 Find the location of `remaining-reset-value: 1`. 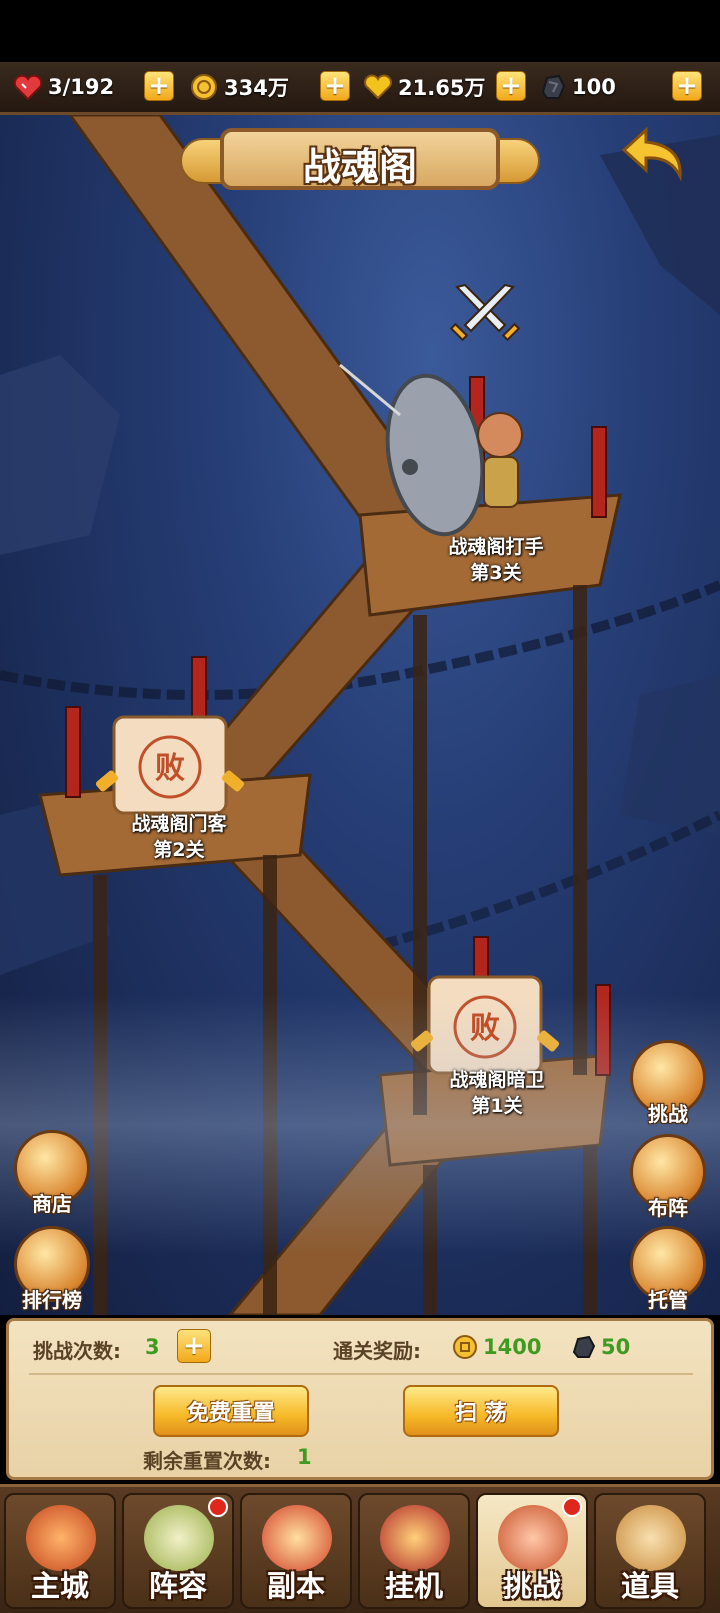

remaining-reset-value: 1 is located at coordinates (304, 1457).